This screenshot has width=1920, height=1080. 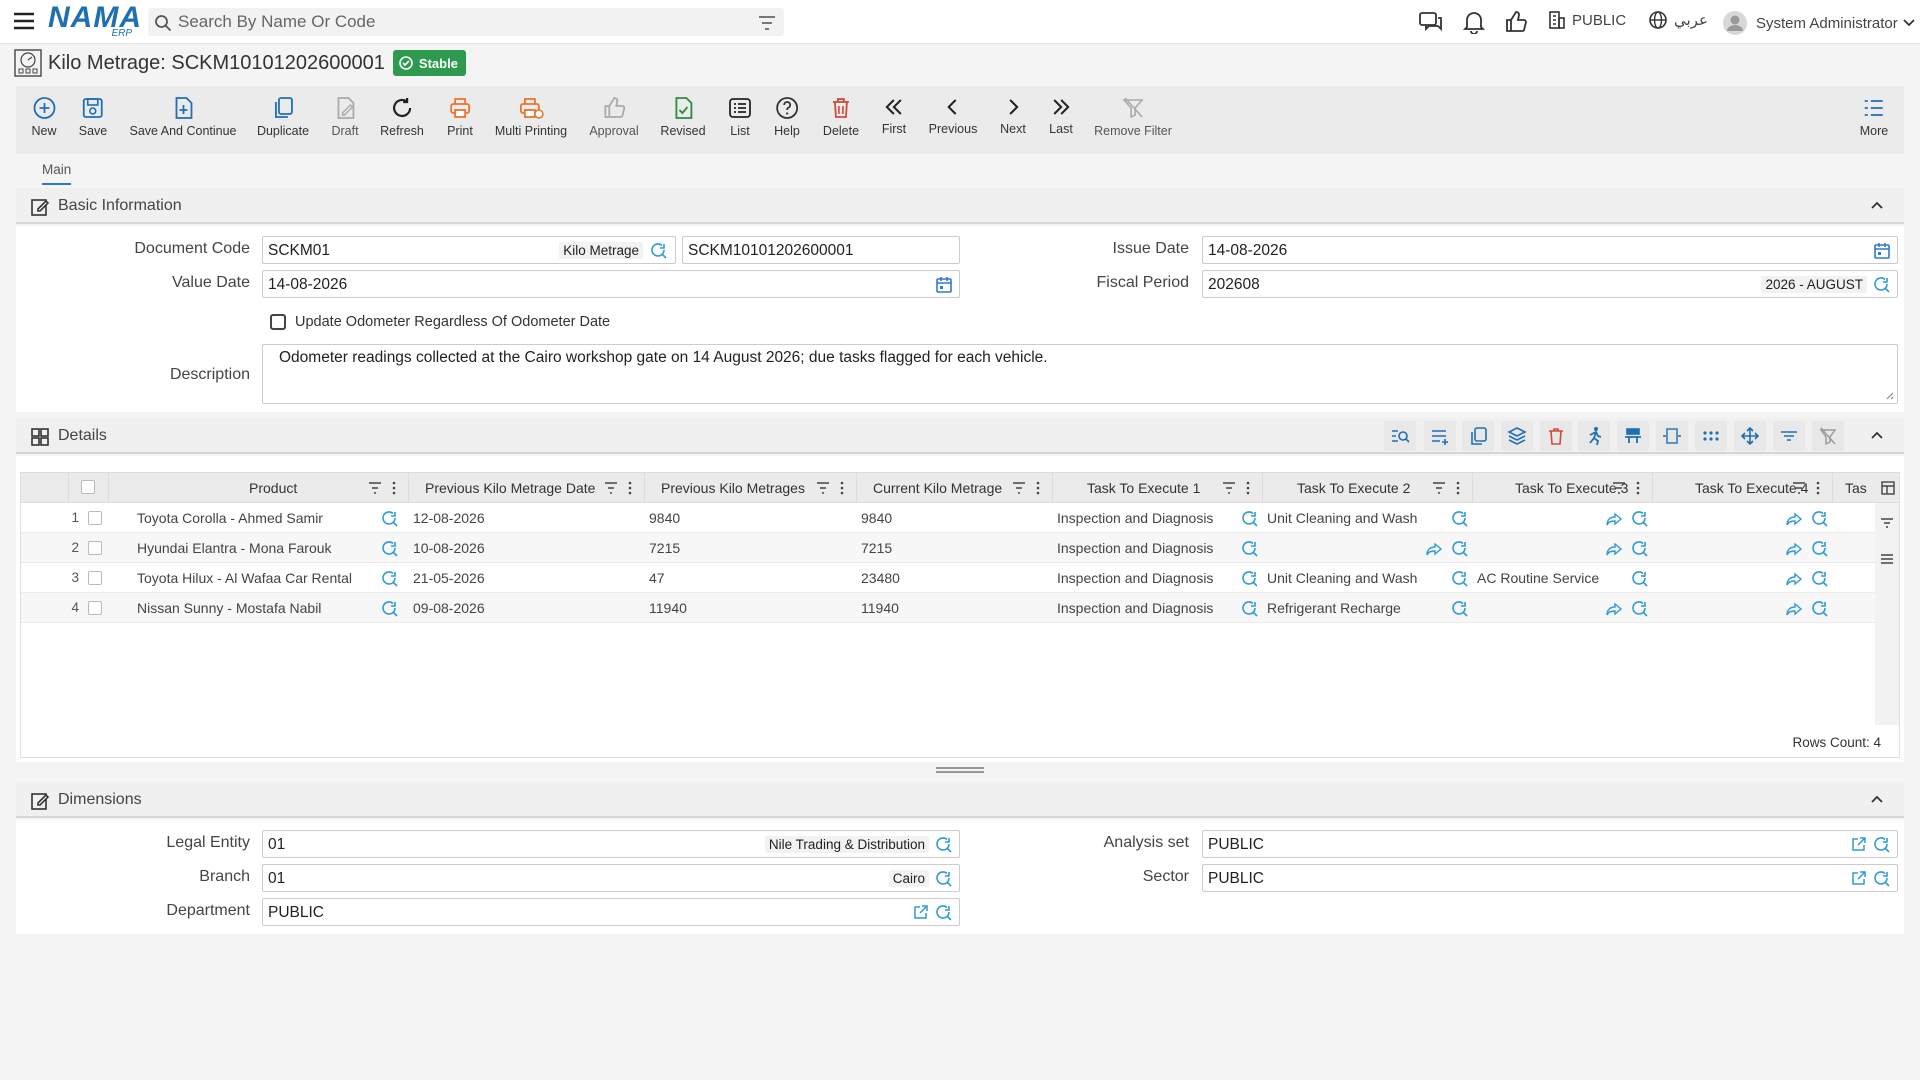 What do you see at coordinates (1789, 436) in the screenshot?
I see `filter-rows-button` at bounding box center [1789, 436].